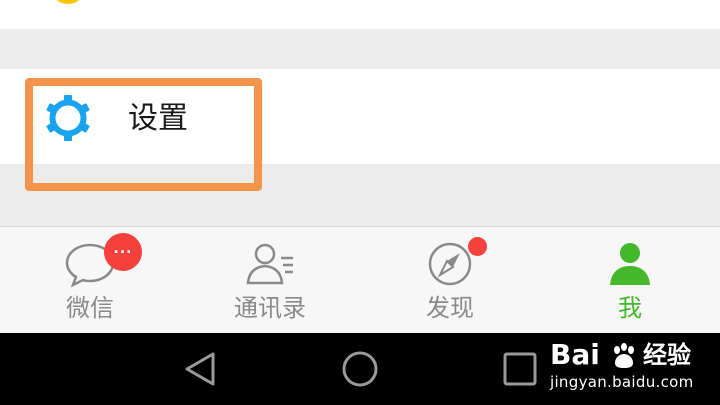 The image size is (720, 405). What do you see at coordinates (269, 264) in the screenshot?
I see `contacts-icon` at bounding box center [269, 264].